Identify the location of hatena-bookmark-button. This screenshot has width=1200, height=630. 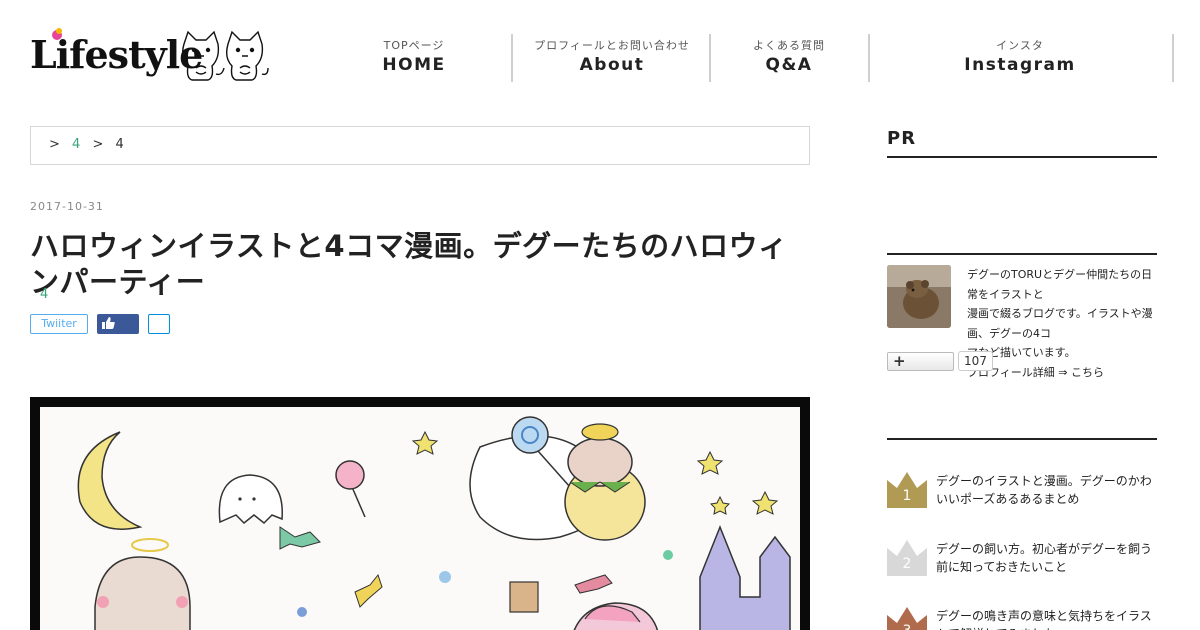
(159, 324).